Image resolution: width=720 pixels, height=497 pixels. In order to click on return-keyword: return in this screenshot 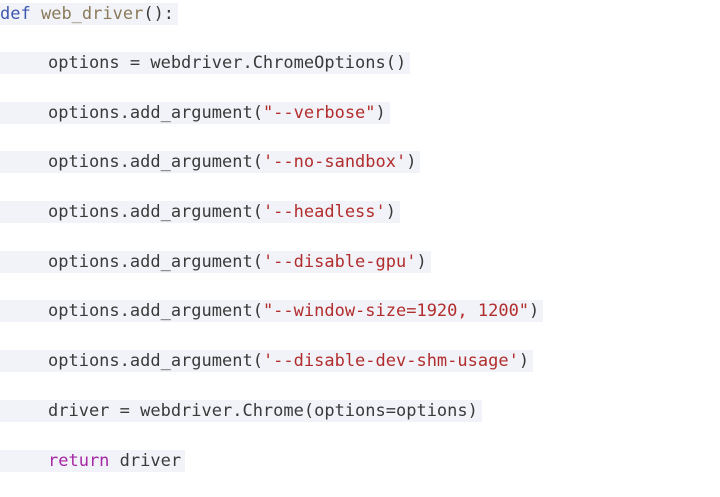, I will do `click(79, 461)`.